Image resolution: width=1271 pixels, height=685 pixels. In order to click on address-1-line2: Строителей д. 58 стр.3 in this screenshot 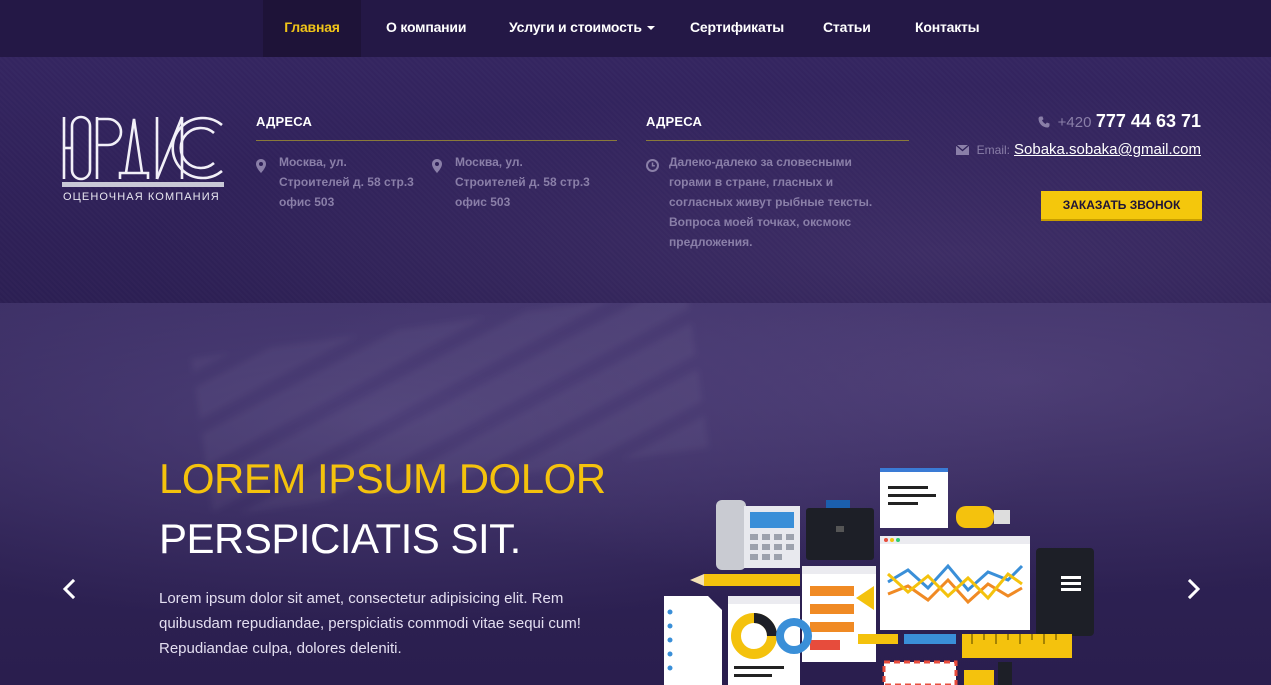, I will do `click(346, 182)`.